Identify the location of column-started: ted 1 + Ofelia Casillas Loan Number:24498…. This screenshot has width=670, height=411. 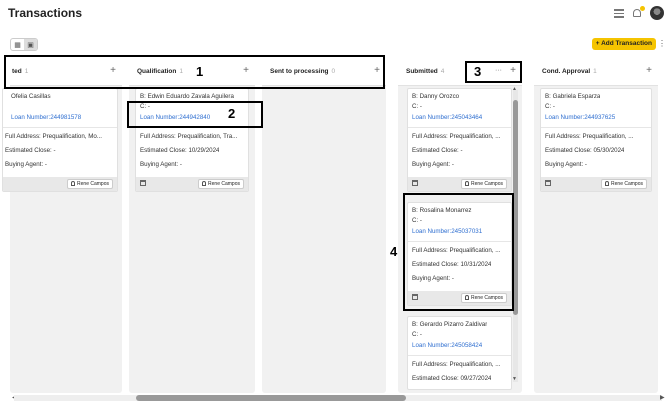
(62, 225).